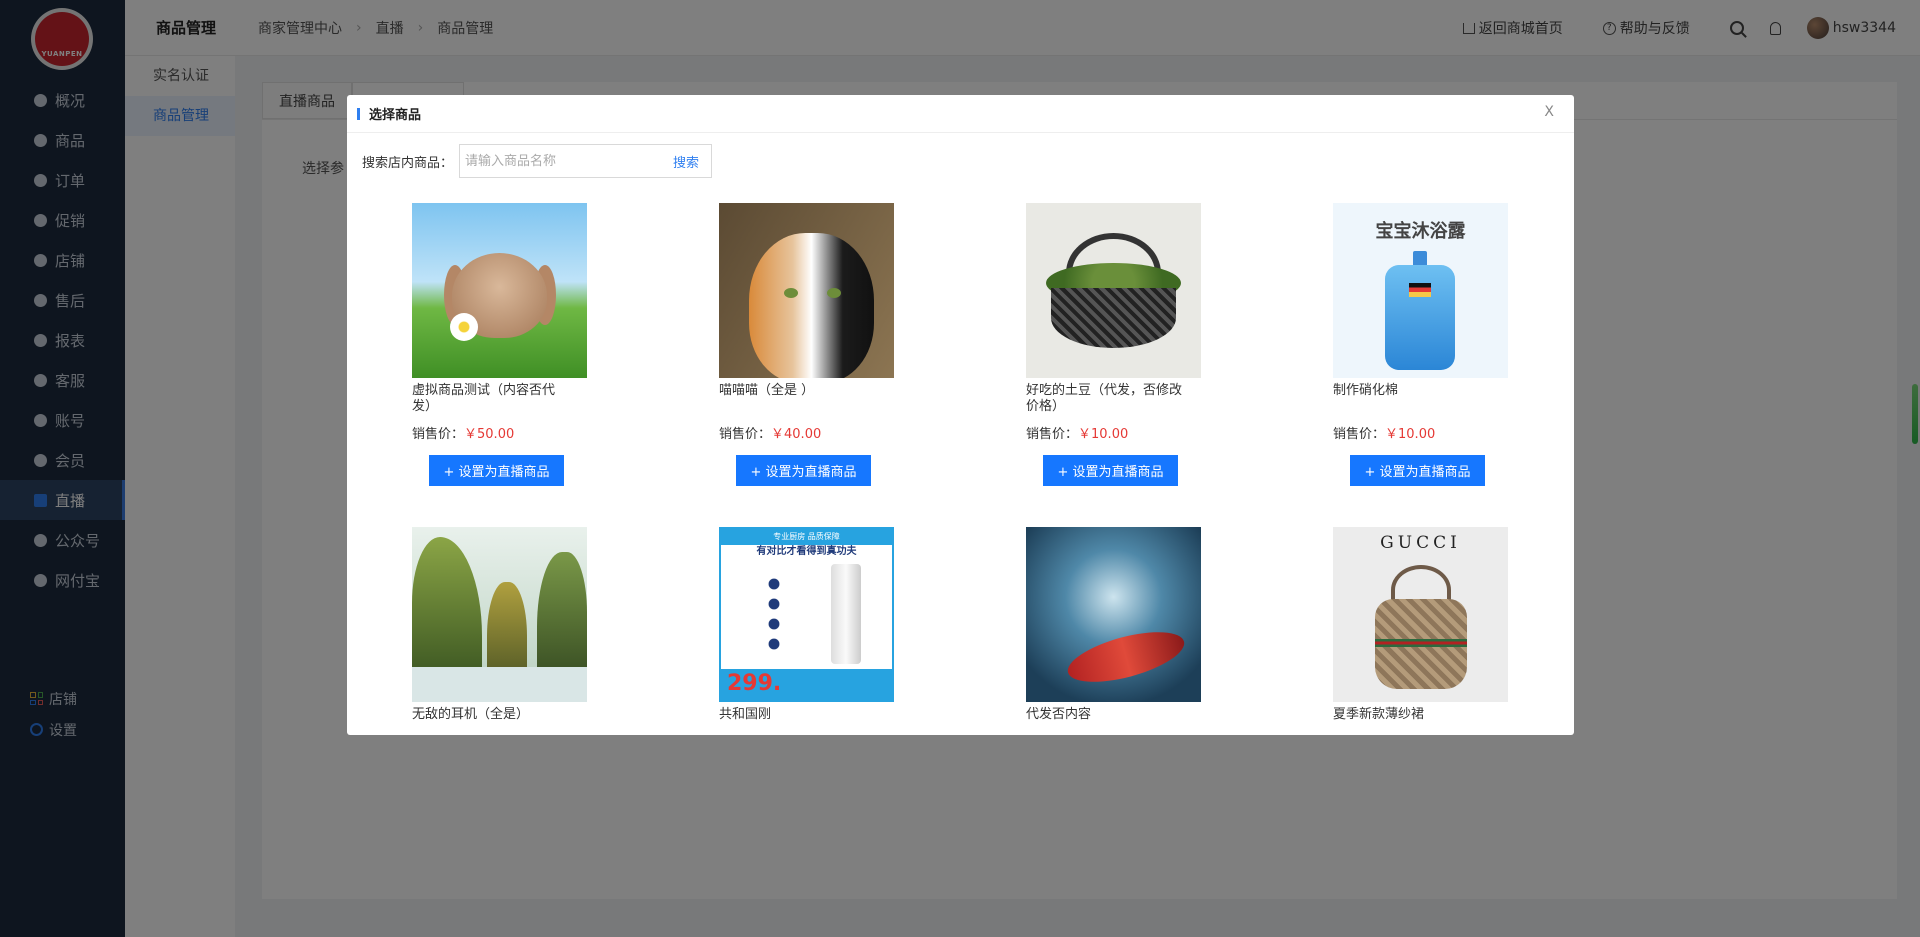 This screenshot has width=1920, height=937. Describe the element at coordinates (767, 390) in the screenshot. I see `product-name: 喵喵喵（全是 ）` at that location.